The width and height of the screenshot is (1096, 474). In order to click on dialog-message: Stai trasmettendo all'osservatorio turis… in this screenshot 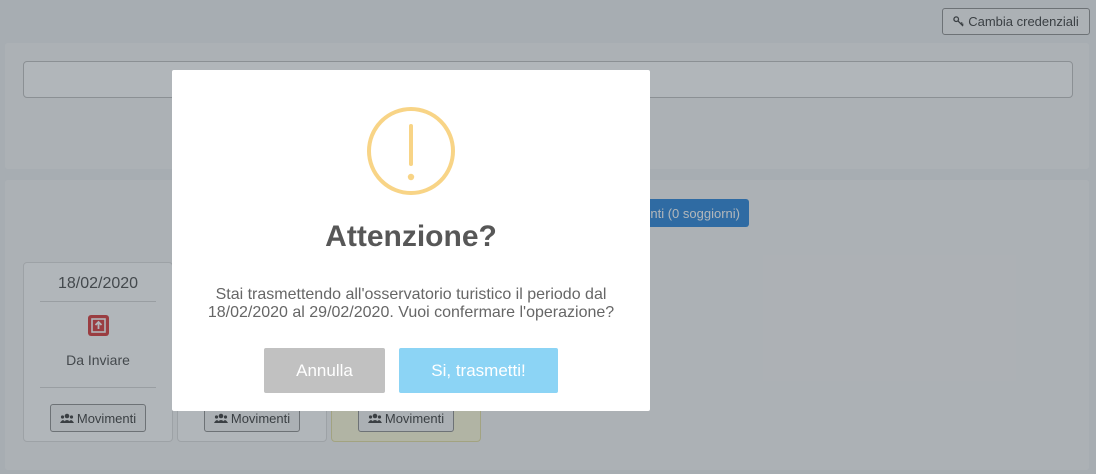, I will do `click(411, 304)`.